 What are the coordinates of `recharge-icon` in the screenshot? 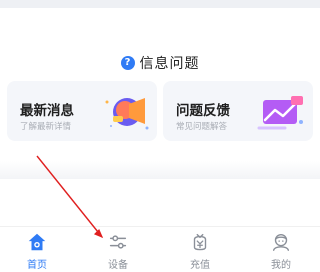 It's located at (200, 242).